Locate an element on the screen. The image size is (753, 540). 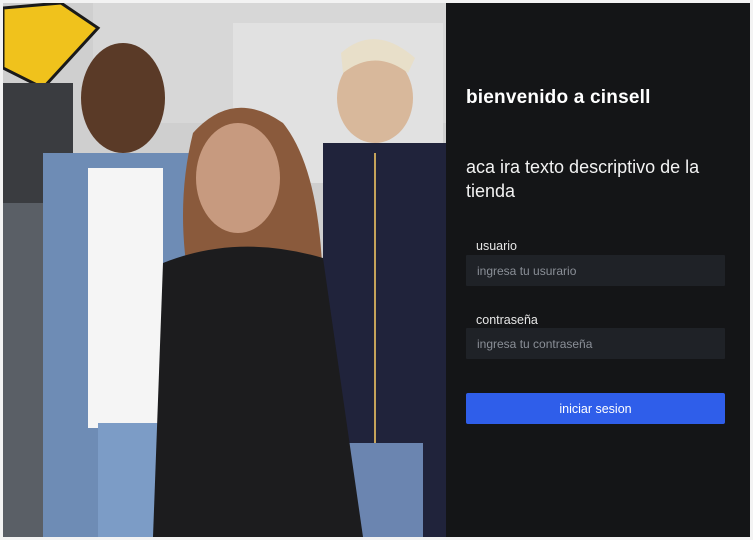
username-input is located at coordinates (595, 270).